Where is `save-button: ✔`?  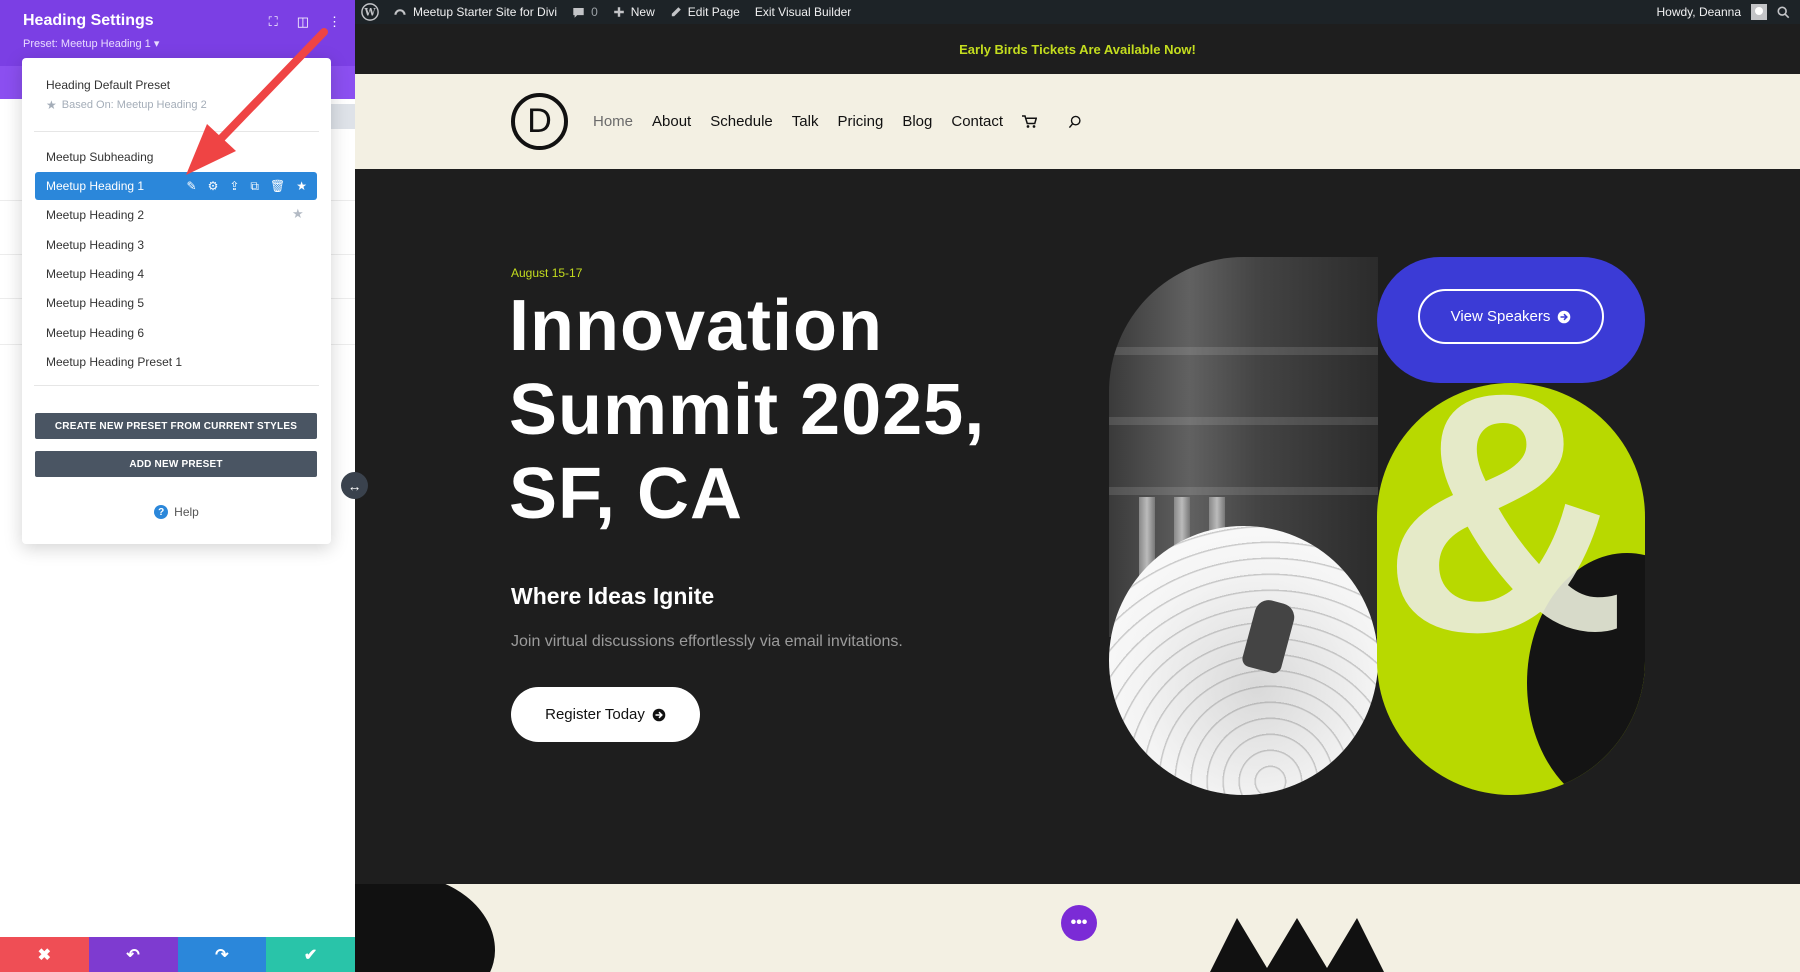
save-button: ✔ is located at coordinates (310, 954).